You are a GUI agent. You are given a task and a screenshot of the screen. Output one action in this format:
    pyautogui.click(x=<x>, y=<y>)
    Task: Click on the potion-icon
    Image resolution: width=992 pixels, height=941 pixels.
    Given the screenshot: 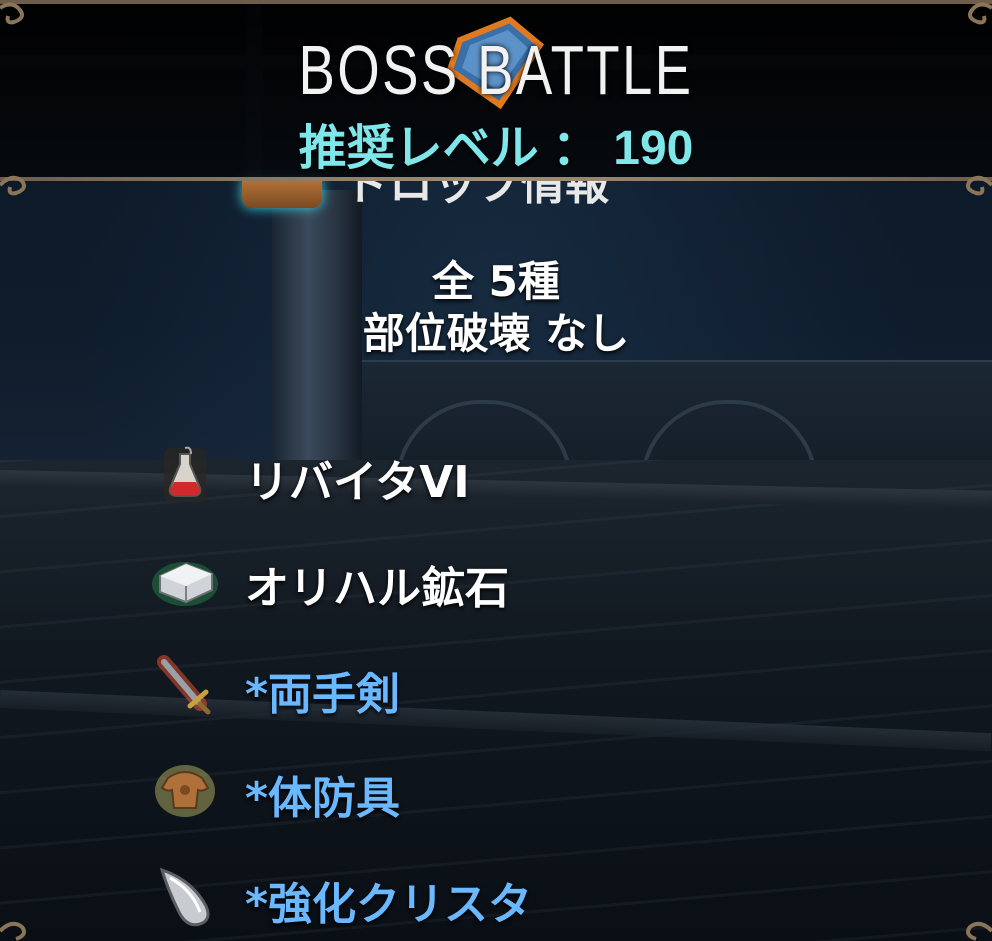 What is the action you would take?
    pyautogui.click(x=185, y=474)
    